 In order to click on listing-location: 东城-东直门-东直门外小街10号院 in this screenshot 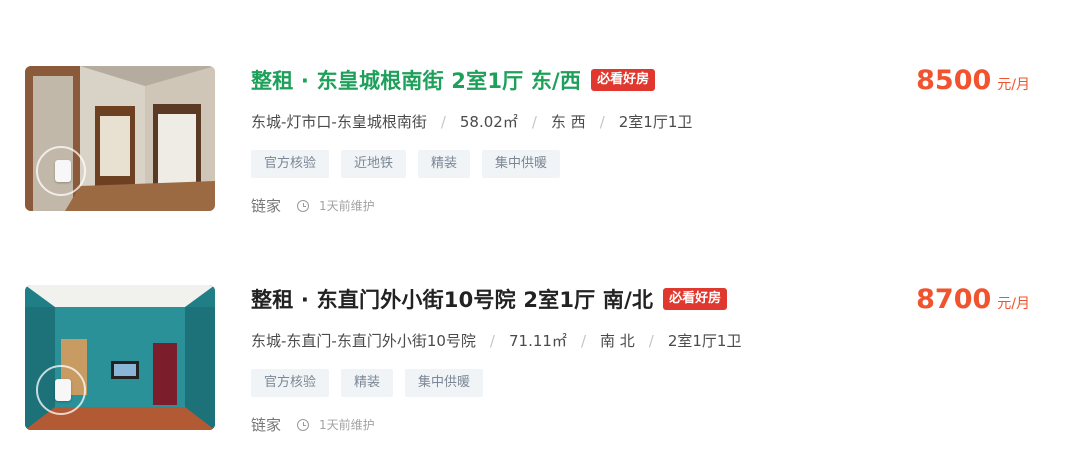, I will do `click(363, 340)`.